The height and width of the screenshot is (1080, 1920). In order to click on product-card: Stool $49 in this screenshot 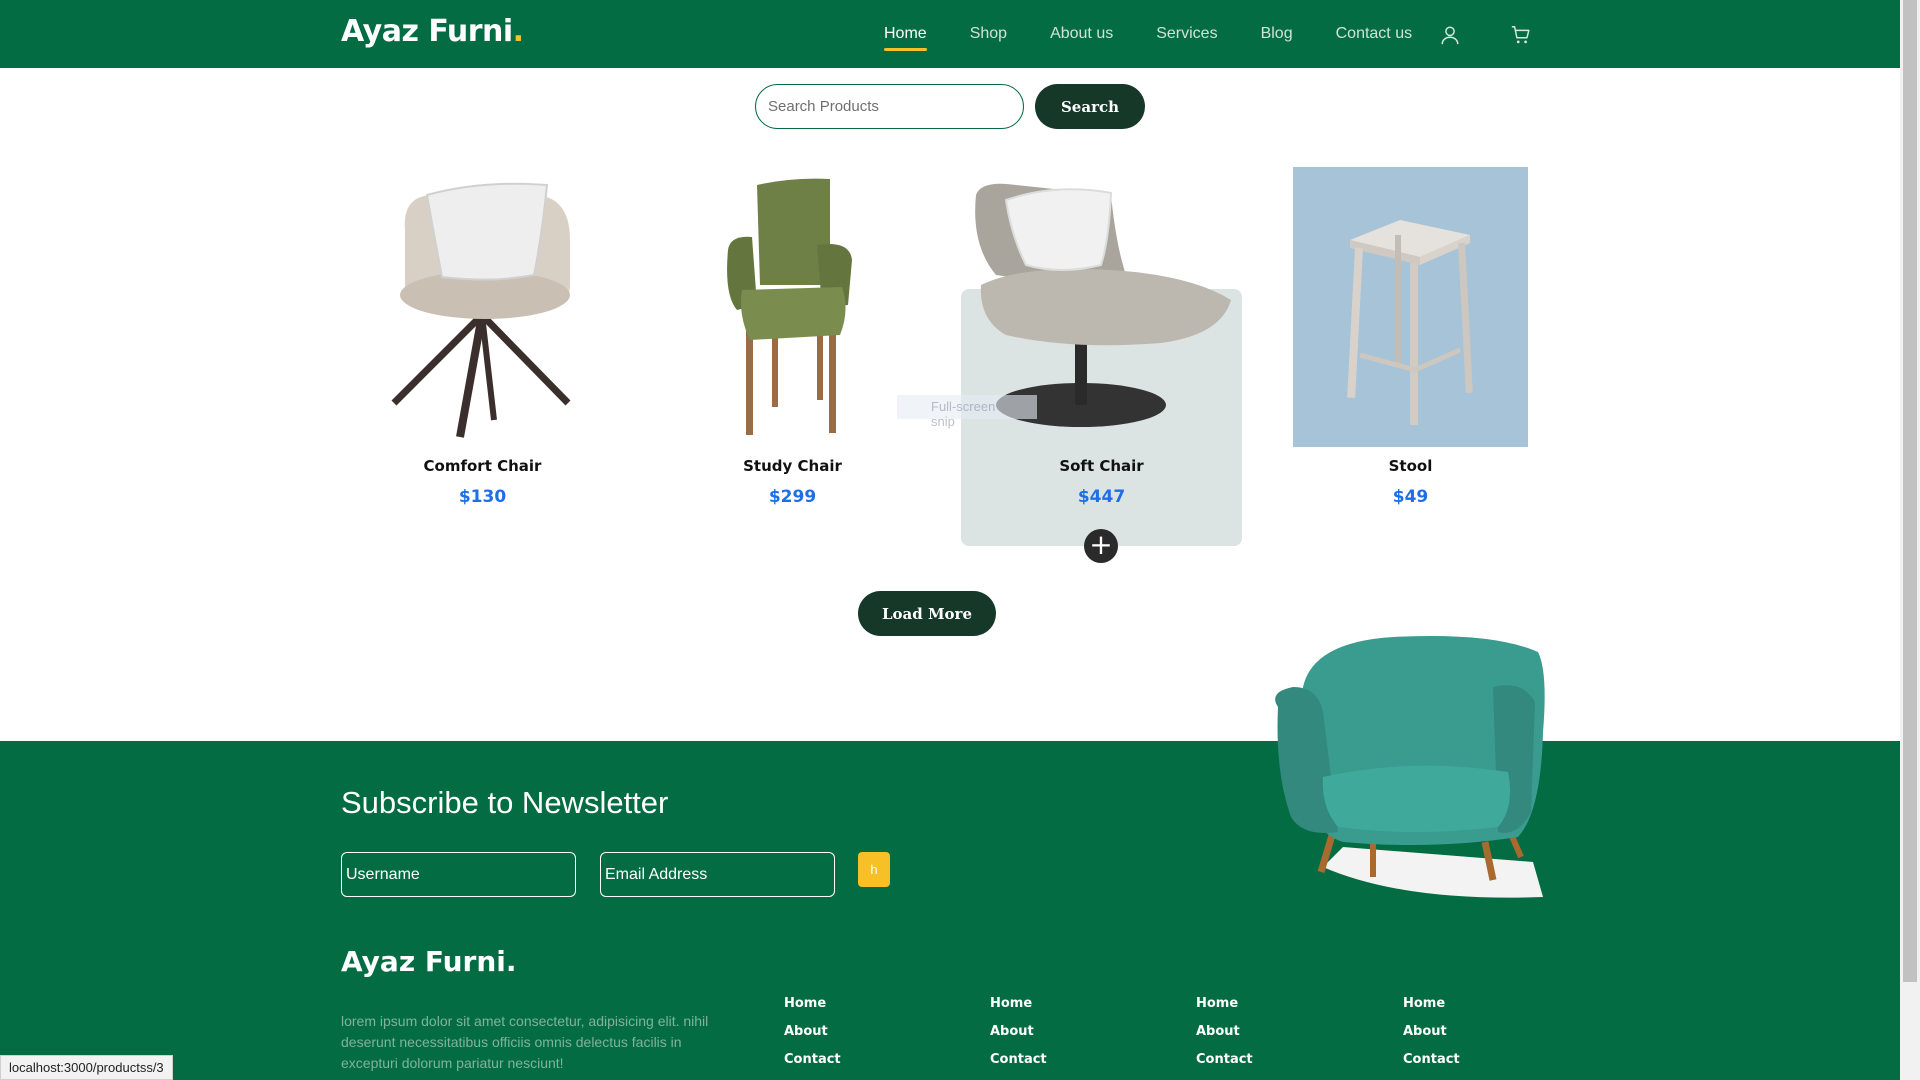, I will do `click(1410, 336)`.